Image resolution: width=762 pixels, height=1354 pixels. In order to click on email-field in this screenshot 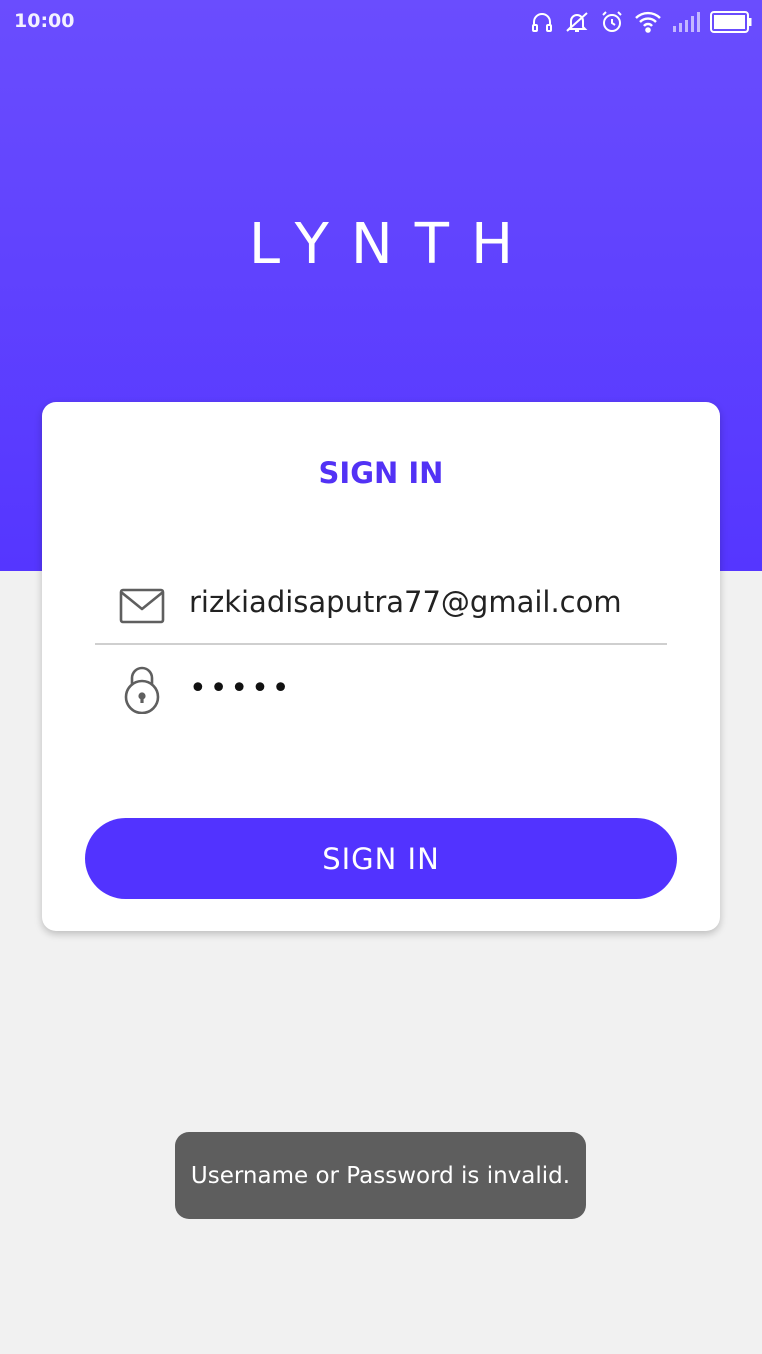, I will do `click(381, 600)`.